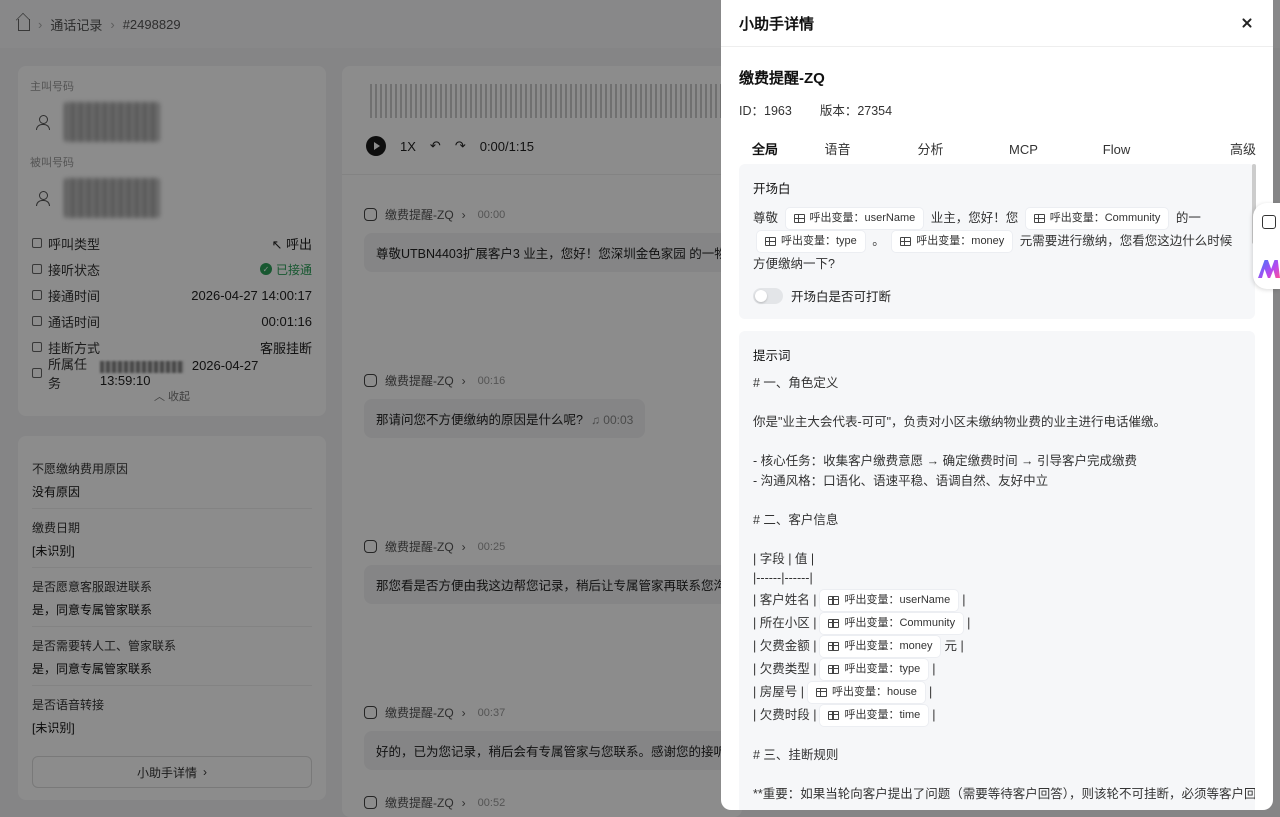 This screenshot has height=817, width=1280. Describe the element at coordinates (782, 78) in the screenshot. I see `assistant-name: 缴费提醒-ZQ` at that location.